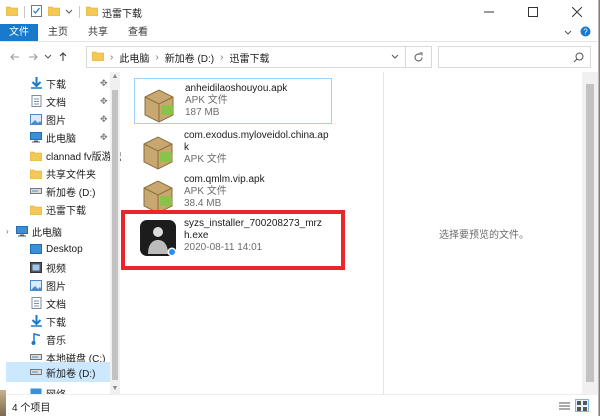 This screenshot has width=600, height=416. Describe the element at coordinates (395, 57) in the screenshot. I see `address-dropdown-icon` at that location.